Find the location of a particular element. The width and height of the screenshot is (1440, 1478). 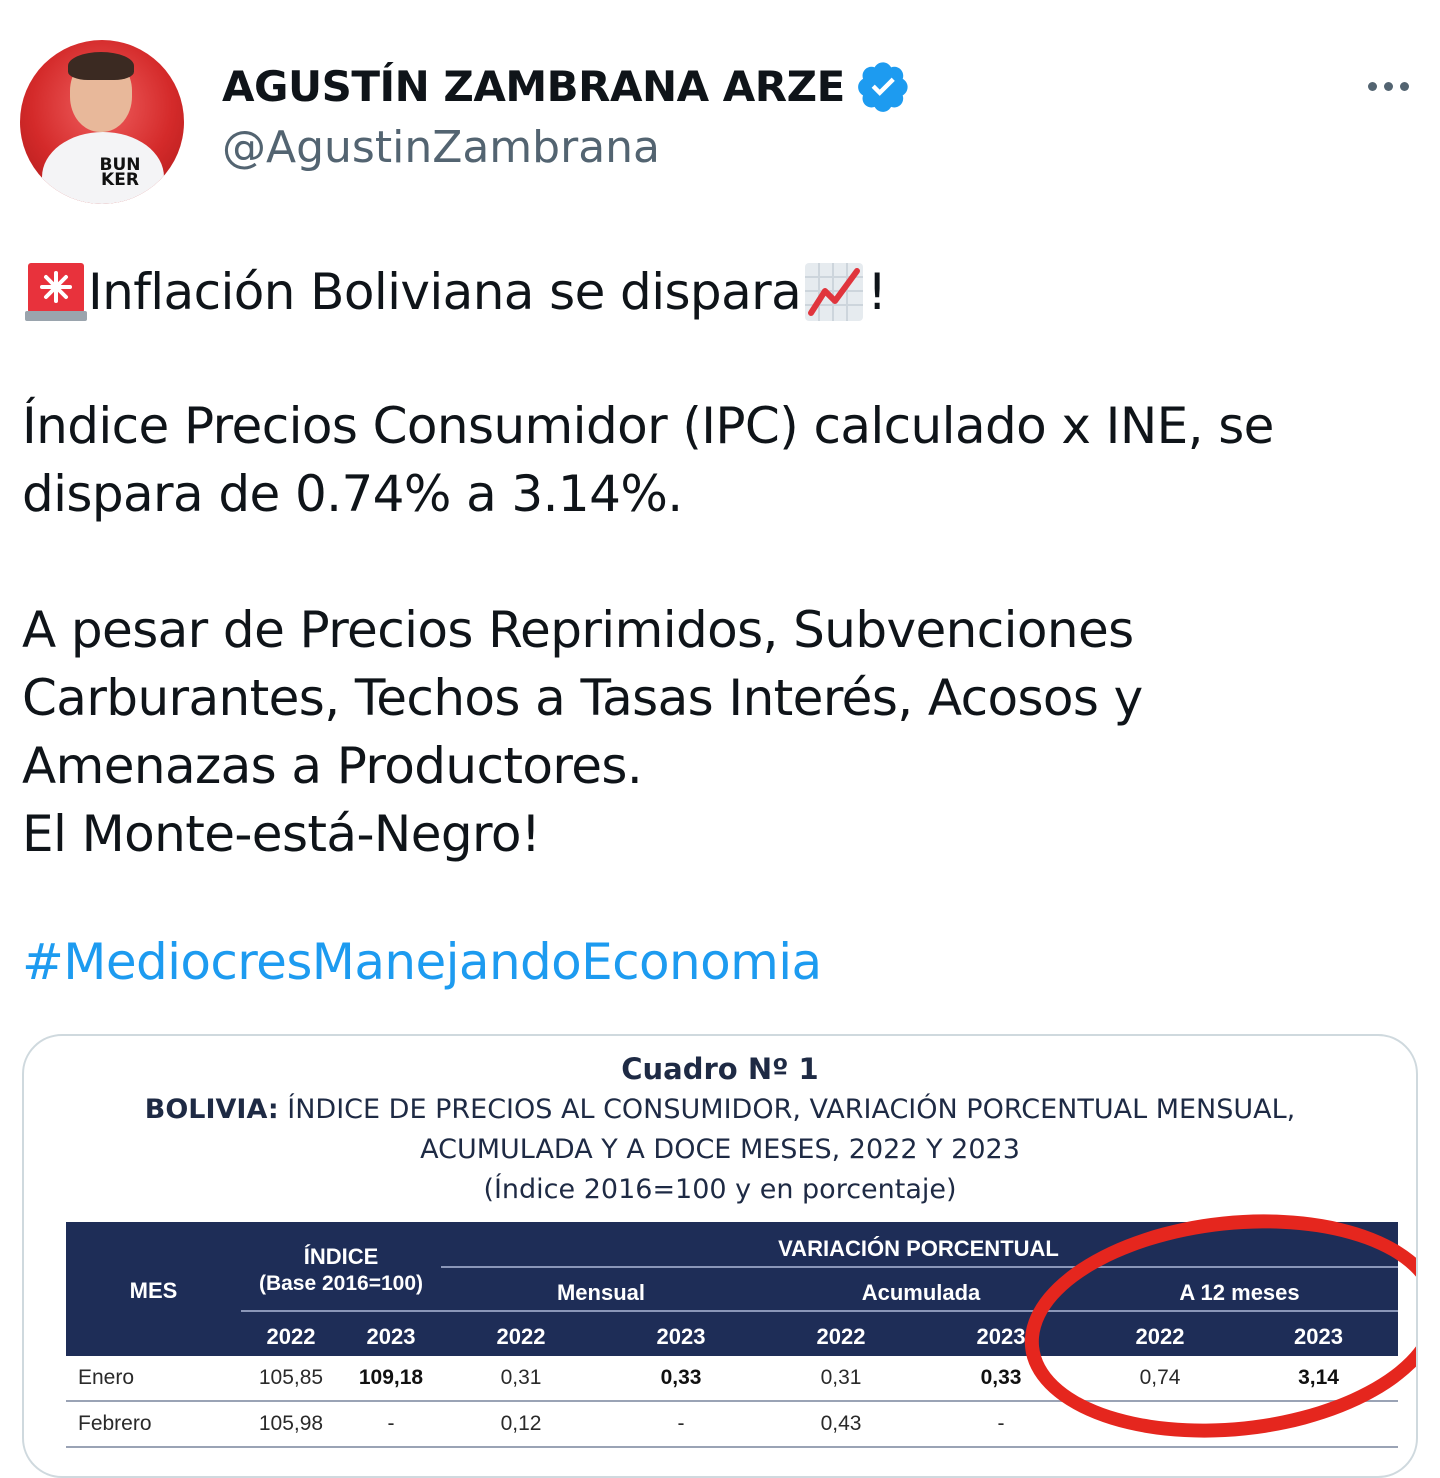

verified-badge-icon is located at coordinates (882, 87).